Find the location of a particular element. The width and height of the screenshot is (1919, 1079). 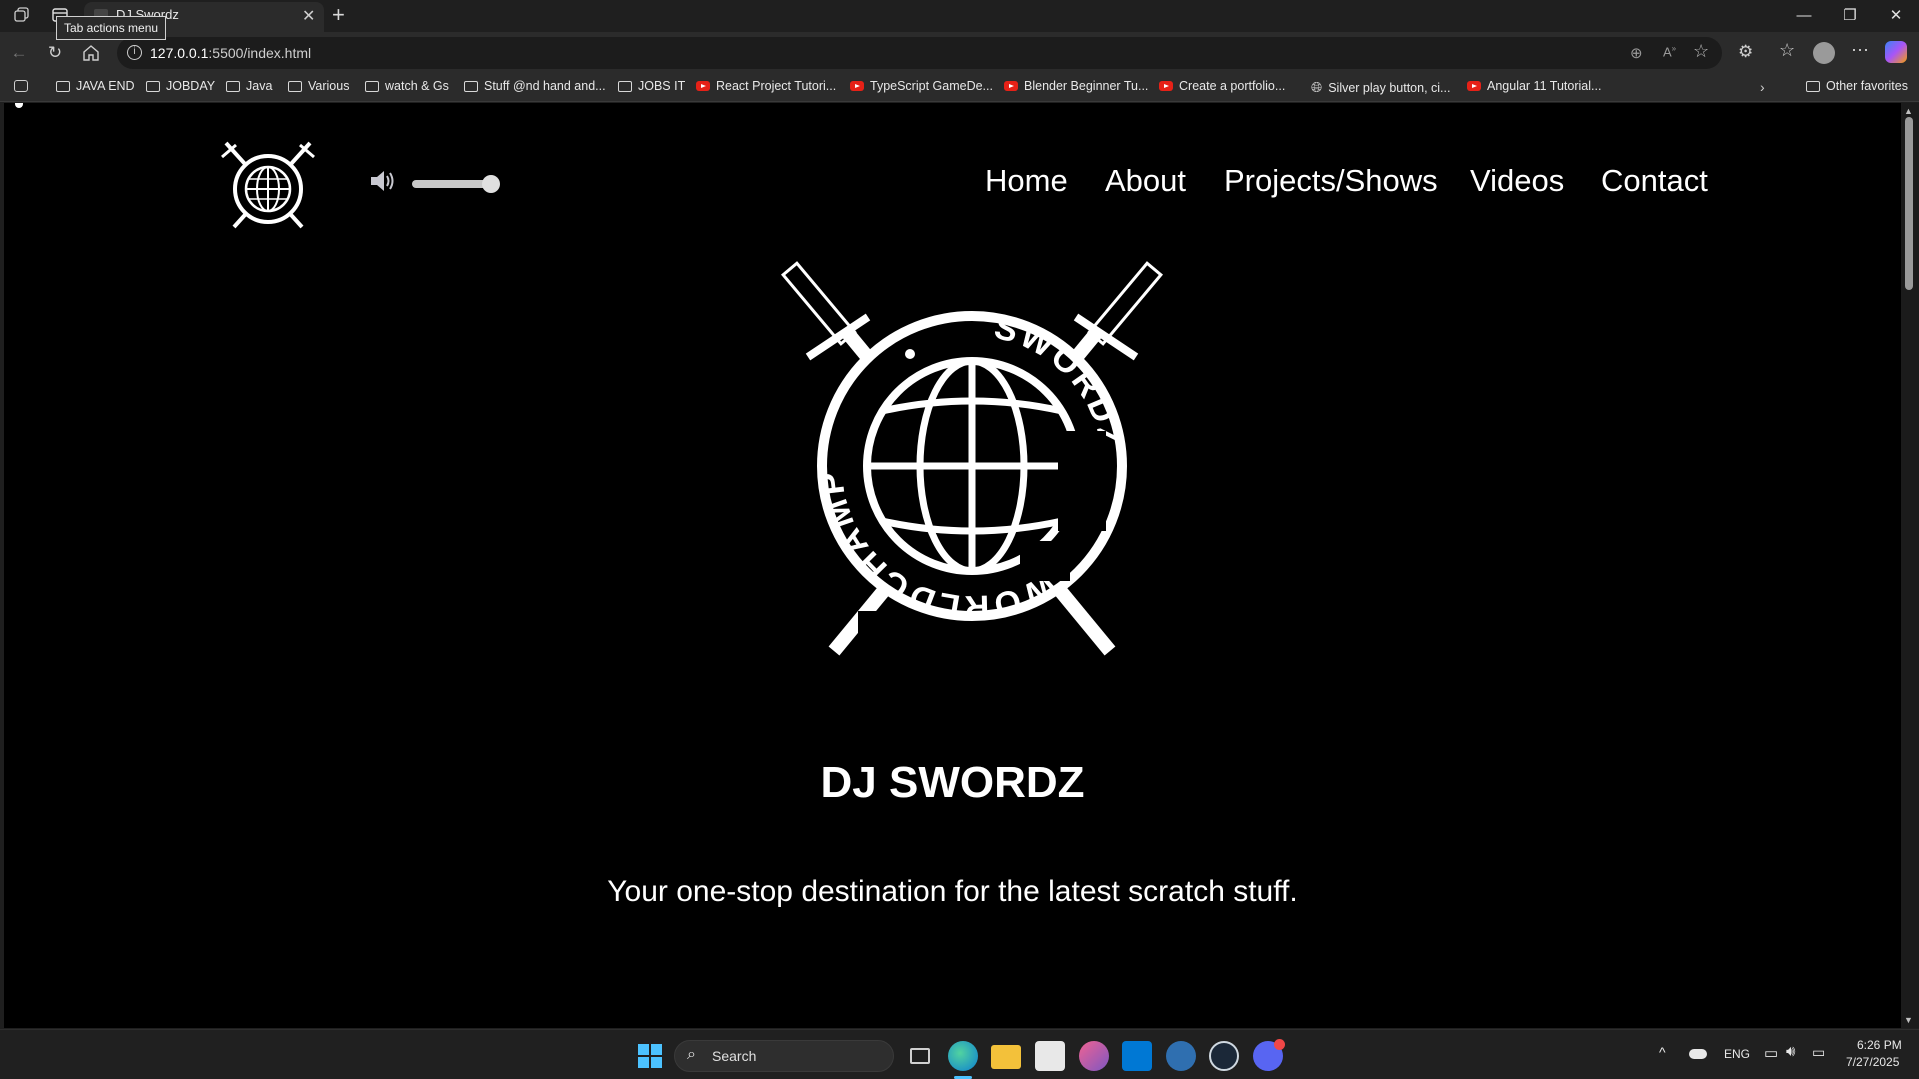

favorite-label: JOBDAY is located at coordinates (191, 86).